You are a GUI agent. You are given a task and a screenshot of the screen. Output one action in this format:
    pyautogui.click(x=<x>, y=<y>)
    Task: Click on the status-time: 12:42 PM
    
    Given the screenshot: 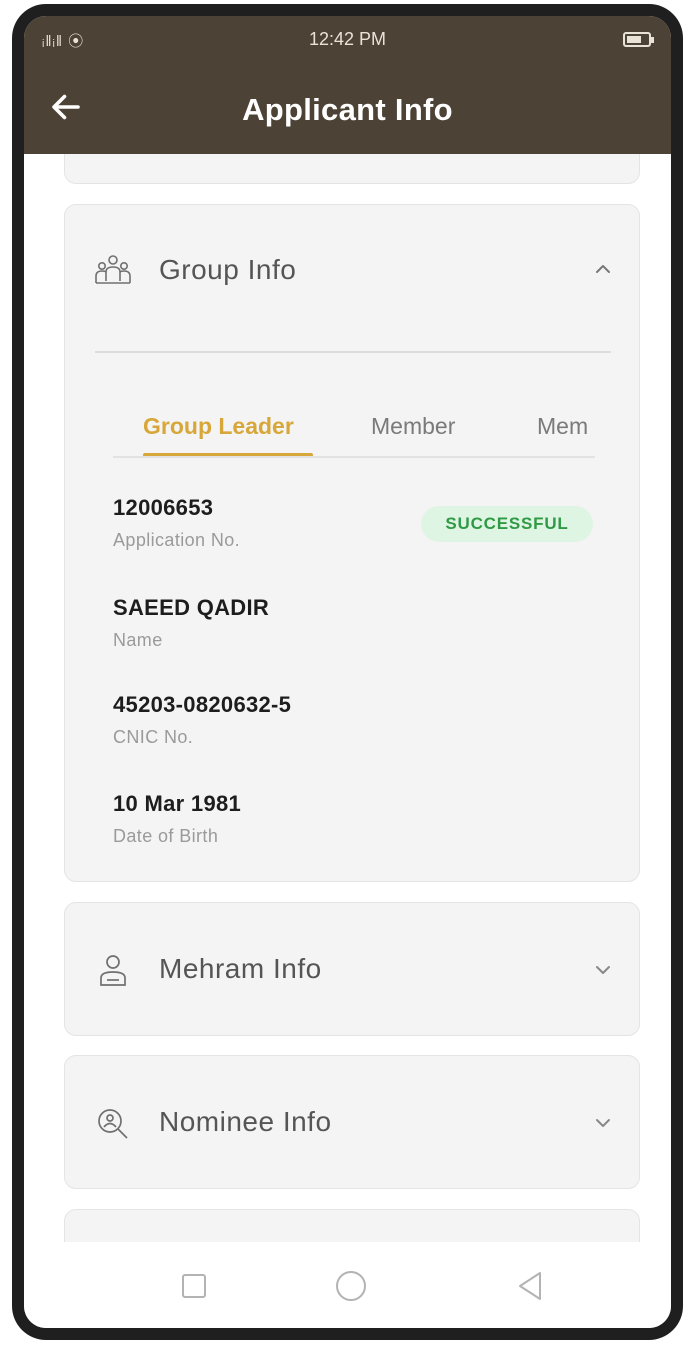 What is the action you would take?
    pyautogui.click(x=347, y=39)
    